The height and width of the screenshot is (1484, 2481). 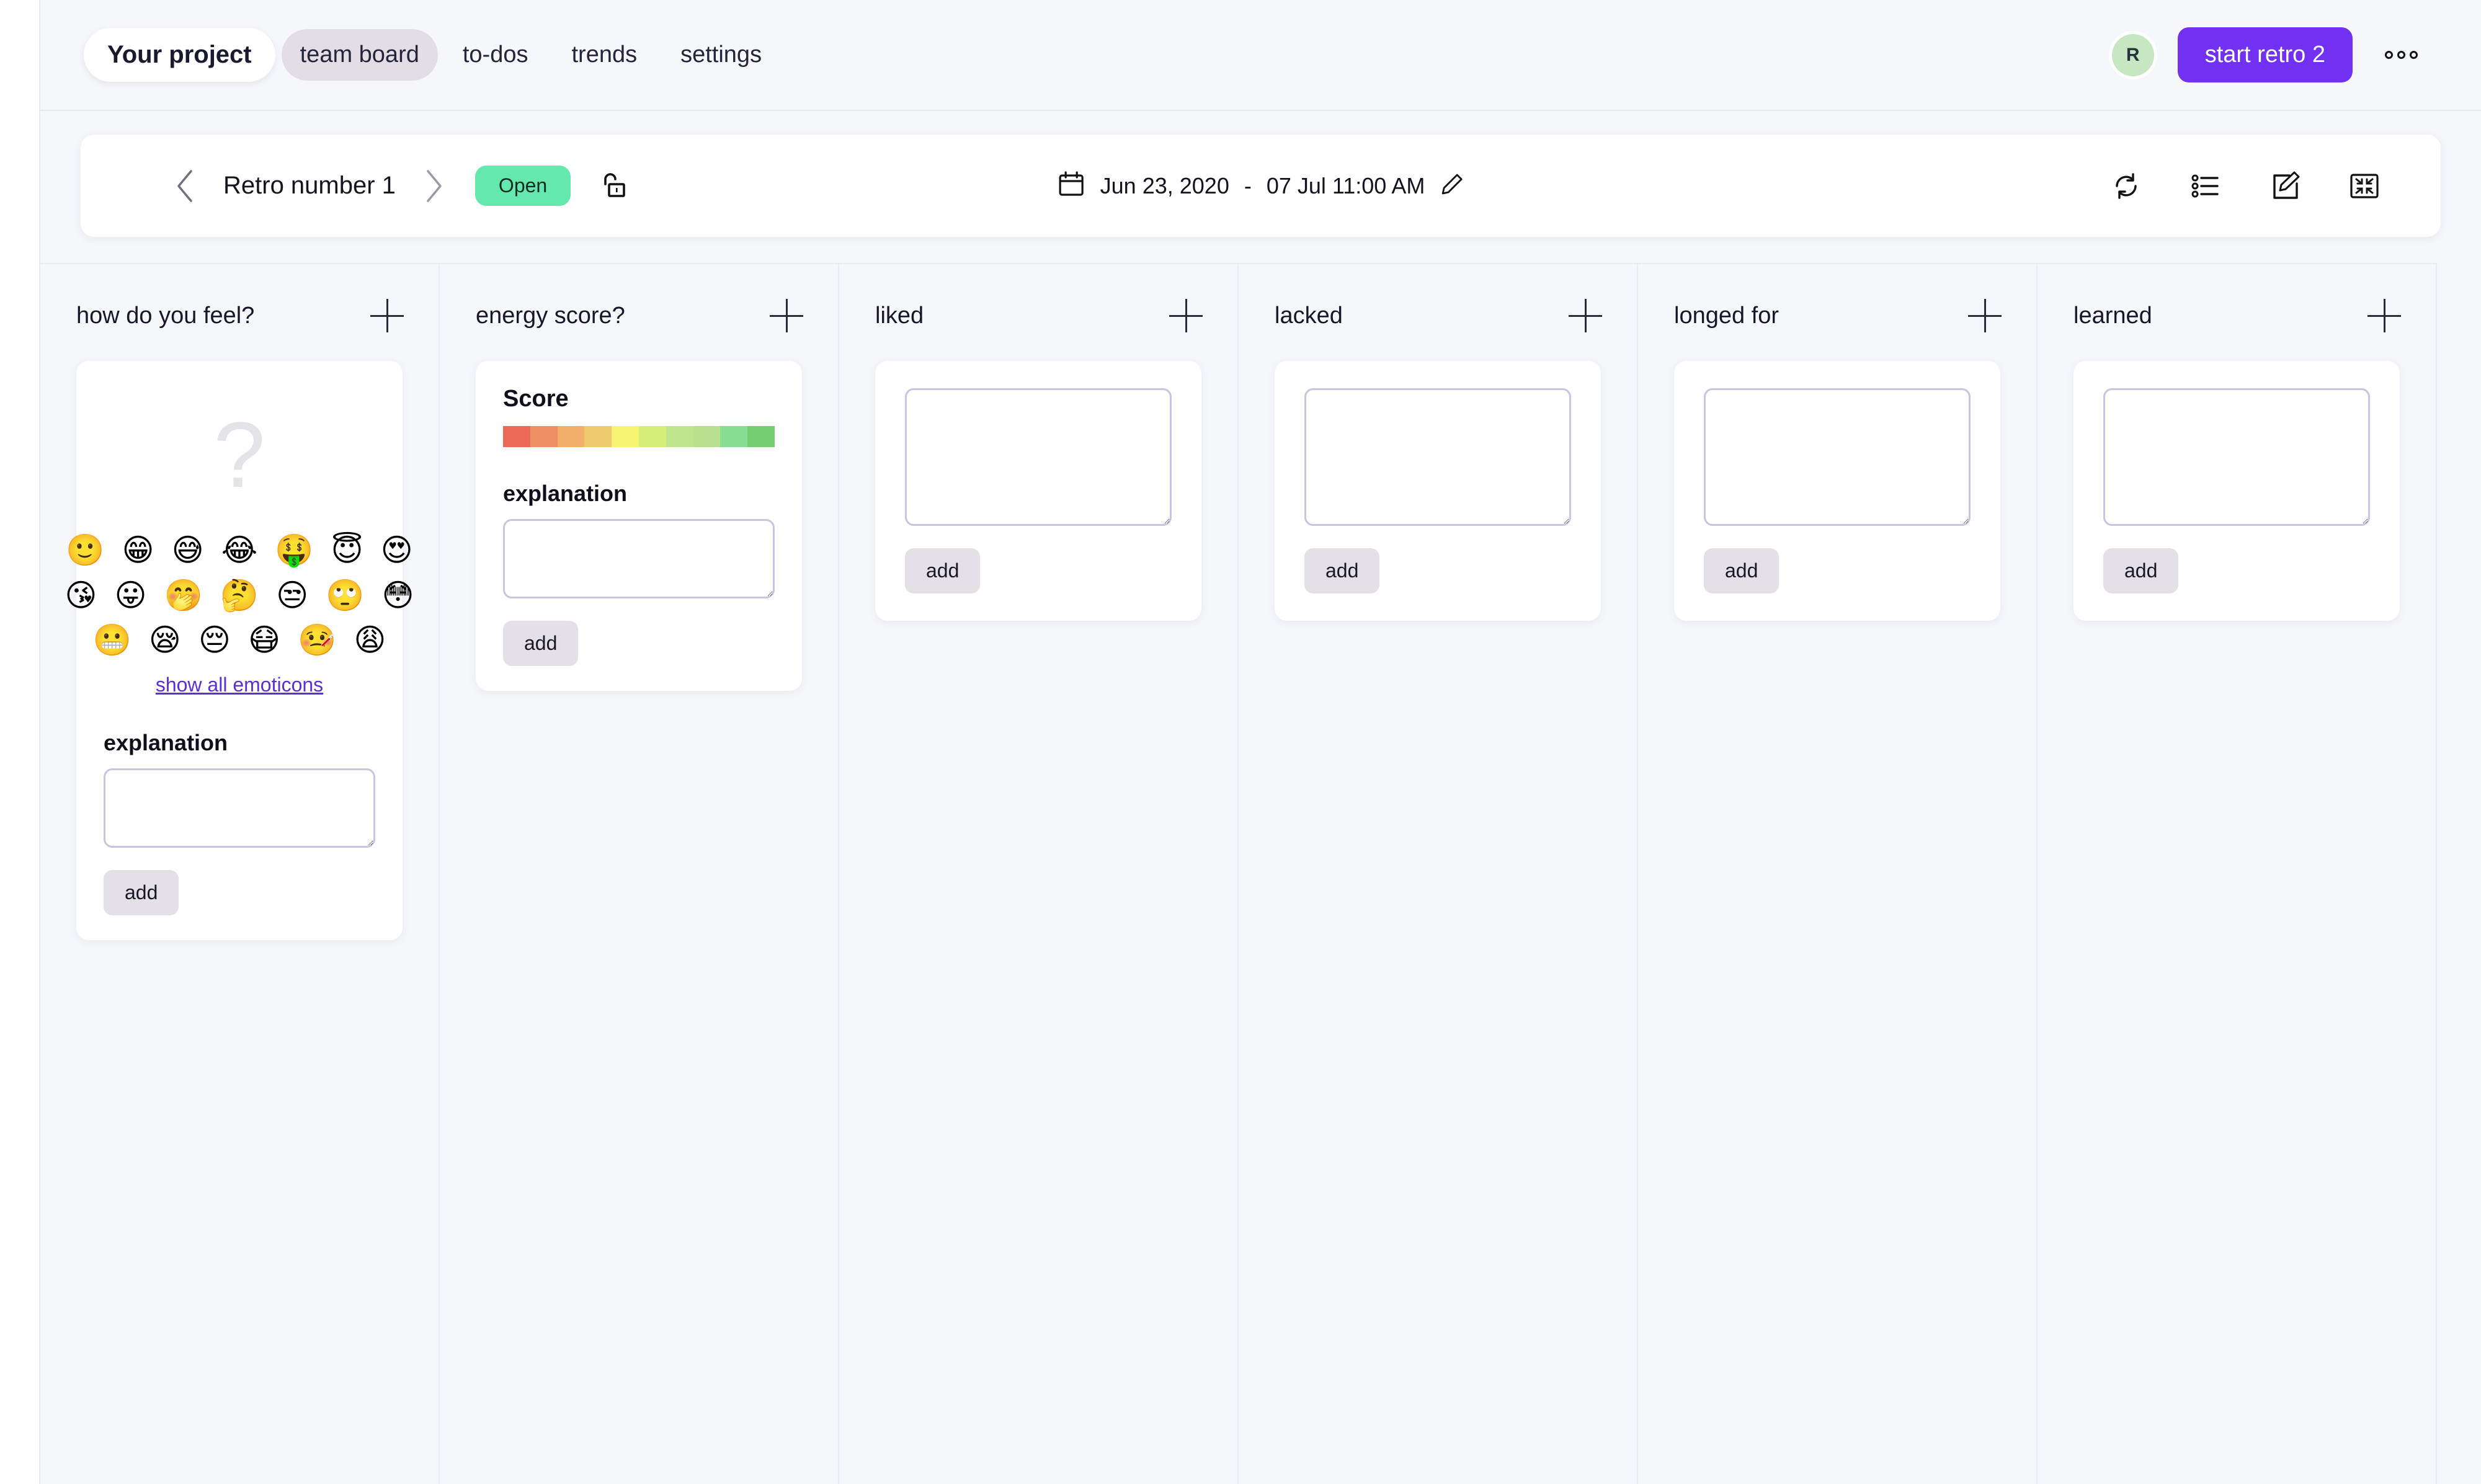 What do you see at coordinates (604, 55) in the screenshot?
I see `nav-tab-trends: trends` at bounding box center [604, 55].